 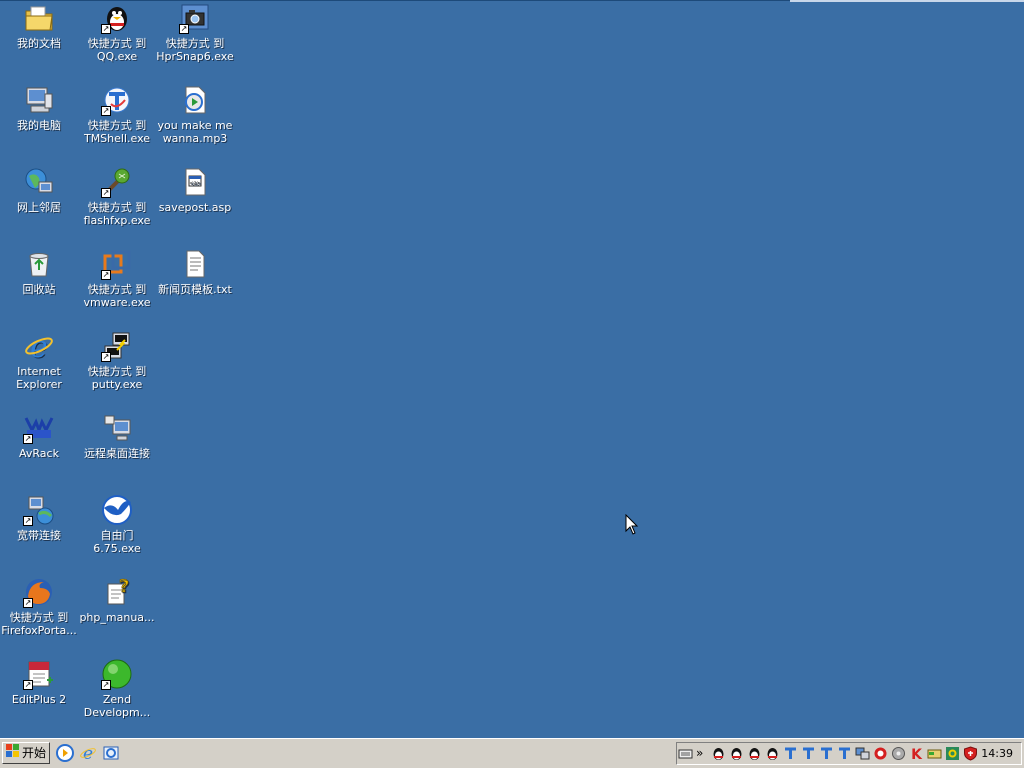 What do you see at coordinates (111, 753) in the screenshot?
I see `quicklaunch-outlook-express-icon` at bounding box center [111, 753].